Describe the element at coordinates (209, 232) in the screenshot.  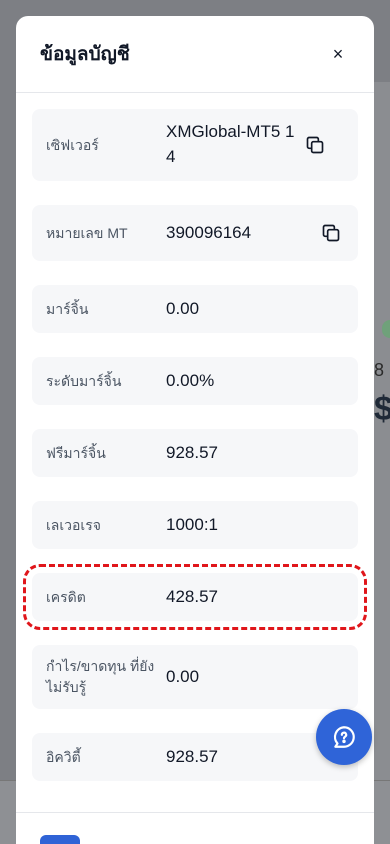
I see `info-value: 390096164` at that location.